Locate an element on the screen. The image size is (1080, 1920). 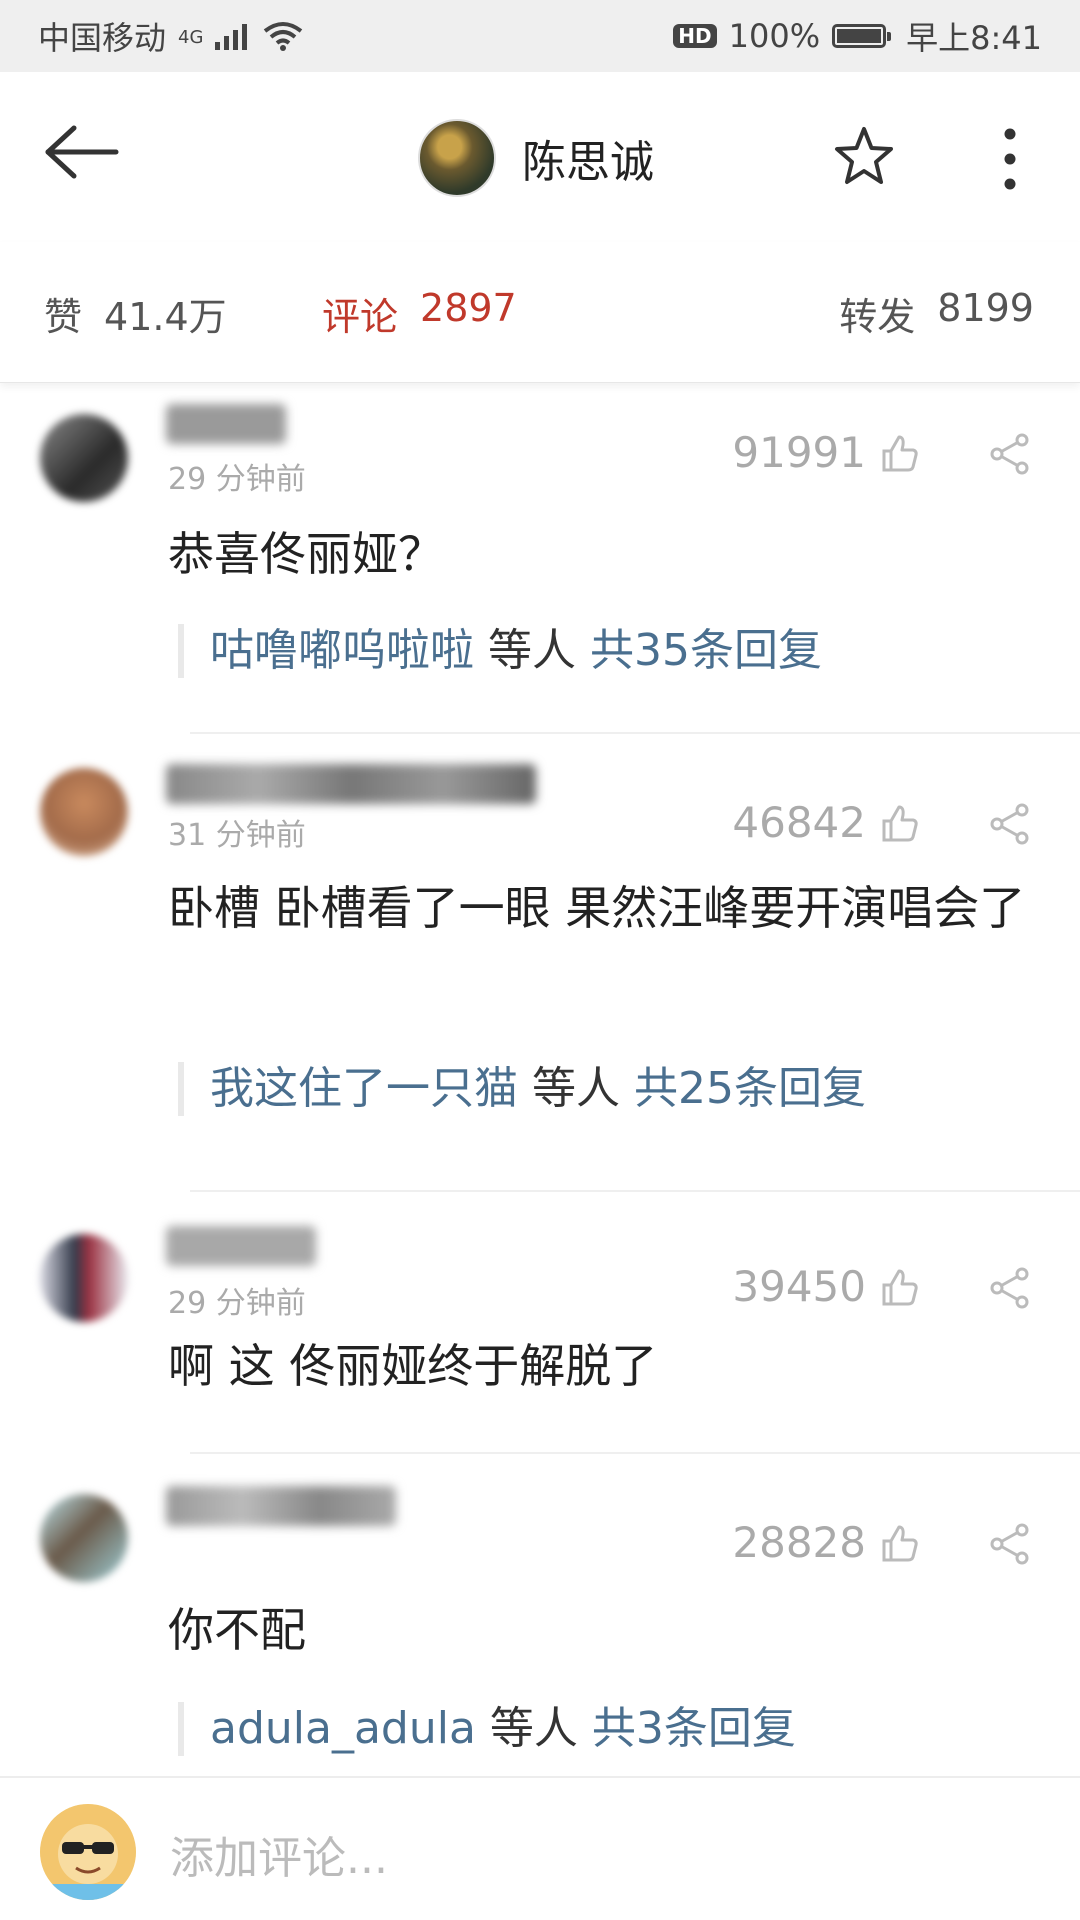
cartoon-avatar-icon is located at coordinates (88, 1852).